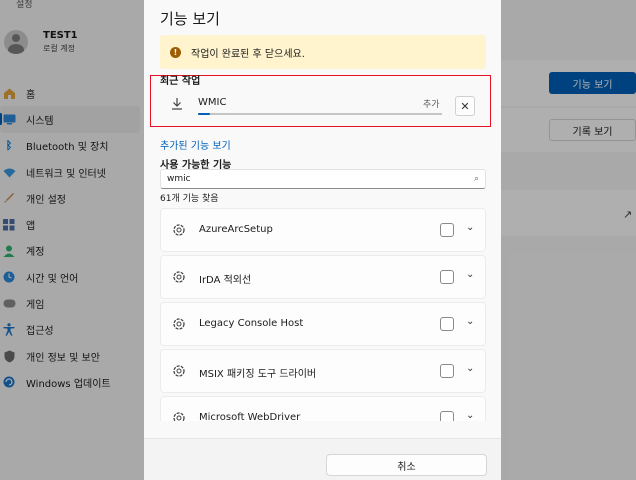 The width and height of the screenshot is (636, 480). What do you see at coordinates (212, 102) in the screenshot?
I see `recent-action-name: WMIC` at bounding box center [212, 102].